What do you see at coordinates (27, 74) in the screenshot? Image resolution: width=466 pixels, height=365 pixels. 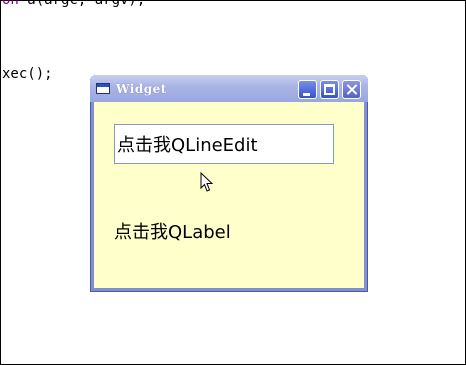 I see `code-line-2: xec();` at bounding box center [27, 74].